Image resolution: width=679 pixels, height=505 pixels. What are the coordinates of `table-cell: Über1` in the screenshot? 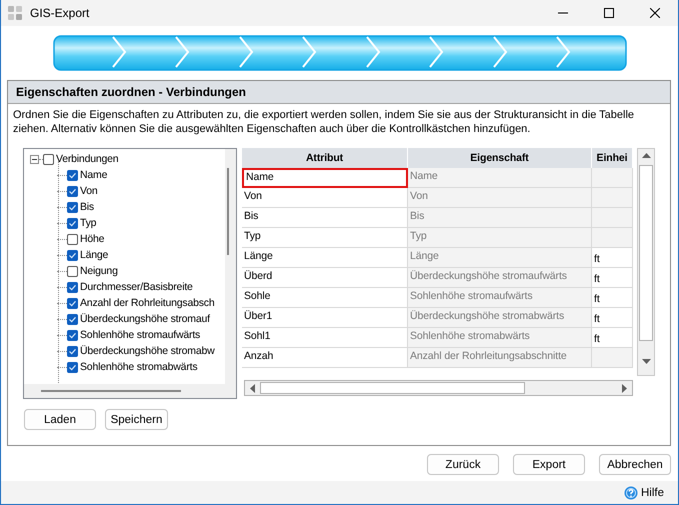 It's located at (325, 318).